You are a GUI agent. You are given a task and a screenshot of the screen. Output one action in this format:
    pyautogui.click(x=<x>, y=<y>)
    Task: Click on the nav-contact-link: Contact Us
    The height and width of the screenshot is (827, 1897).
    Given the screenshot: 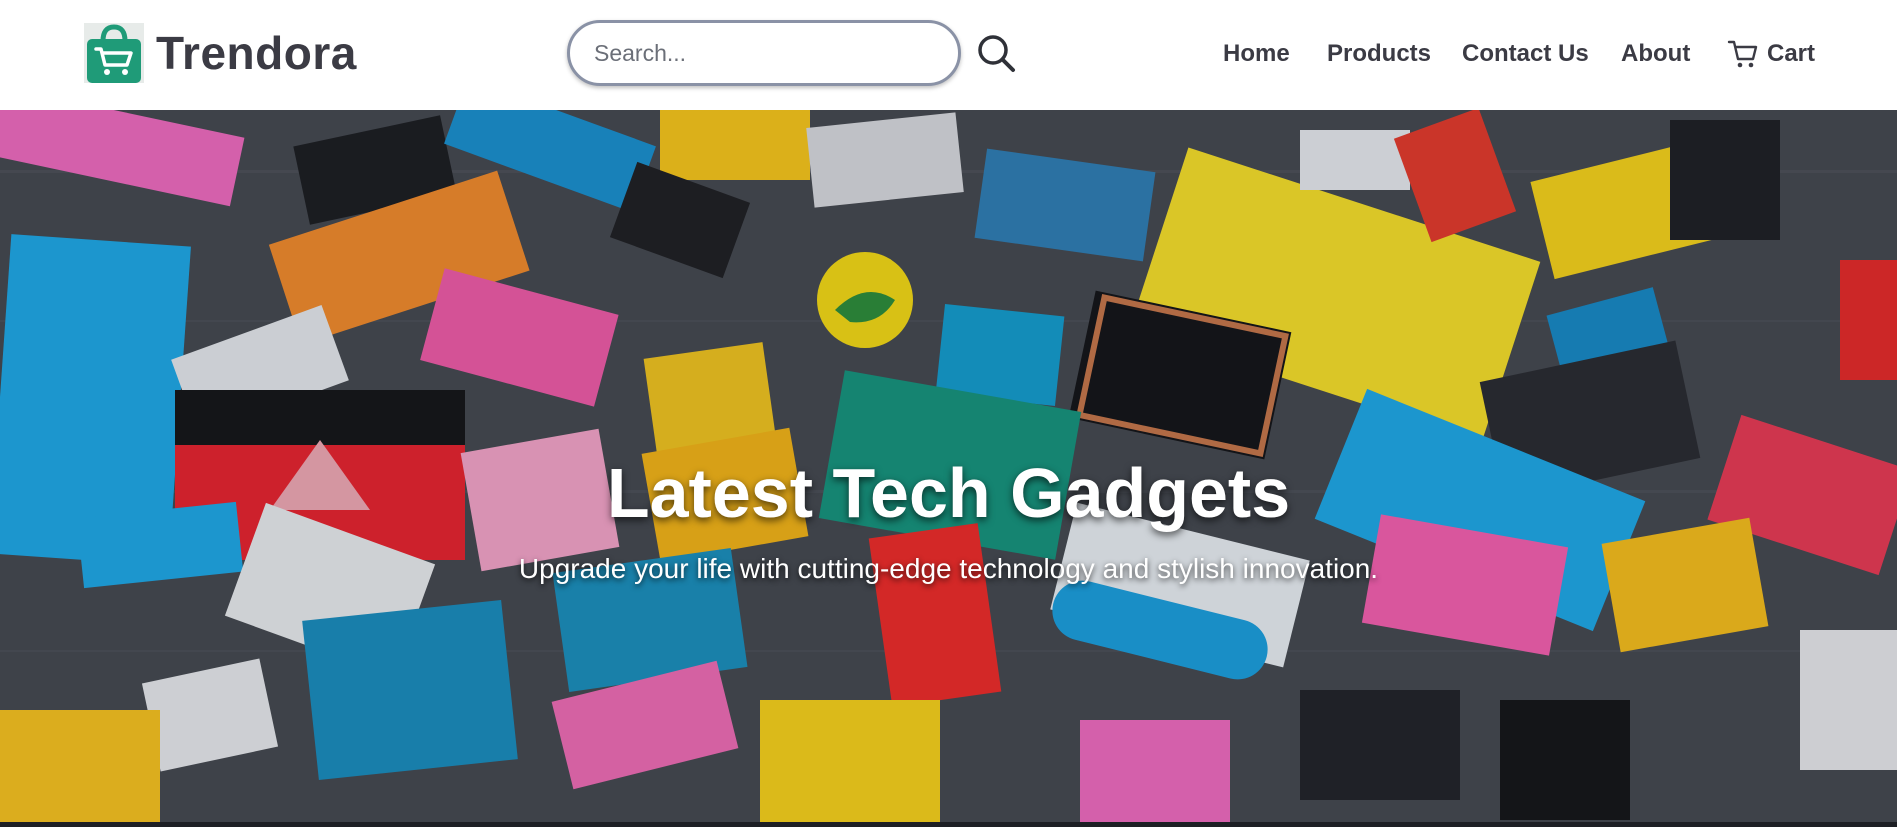 What is the action you would take?
    pyautogui.click(x=1525, y=54)
    